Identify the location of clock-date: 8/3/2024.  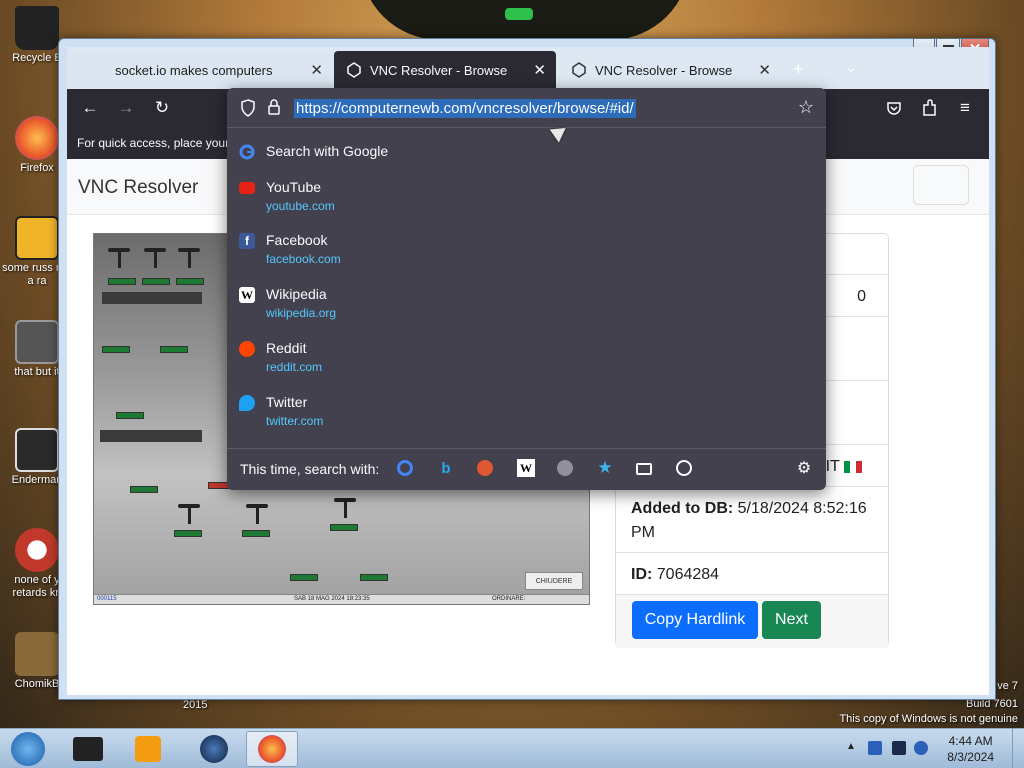
(970, 757).